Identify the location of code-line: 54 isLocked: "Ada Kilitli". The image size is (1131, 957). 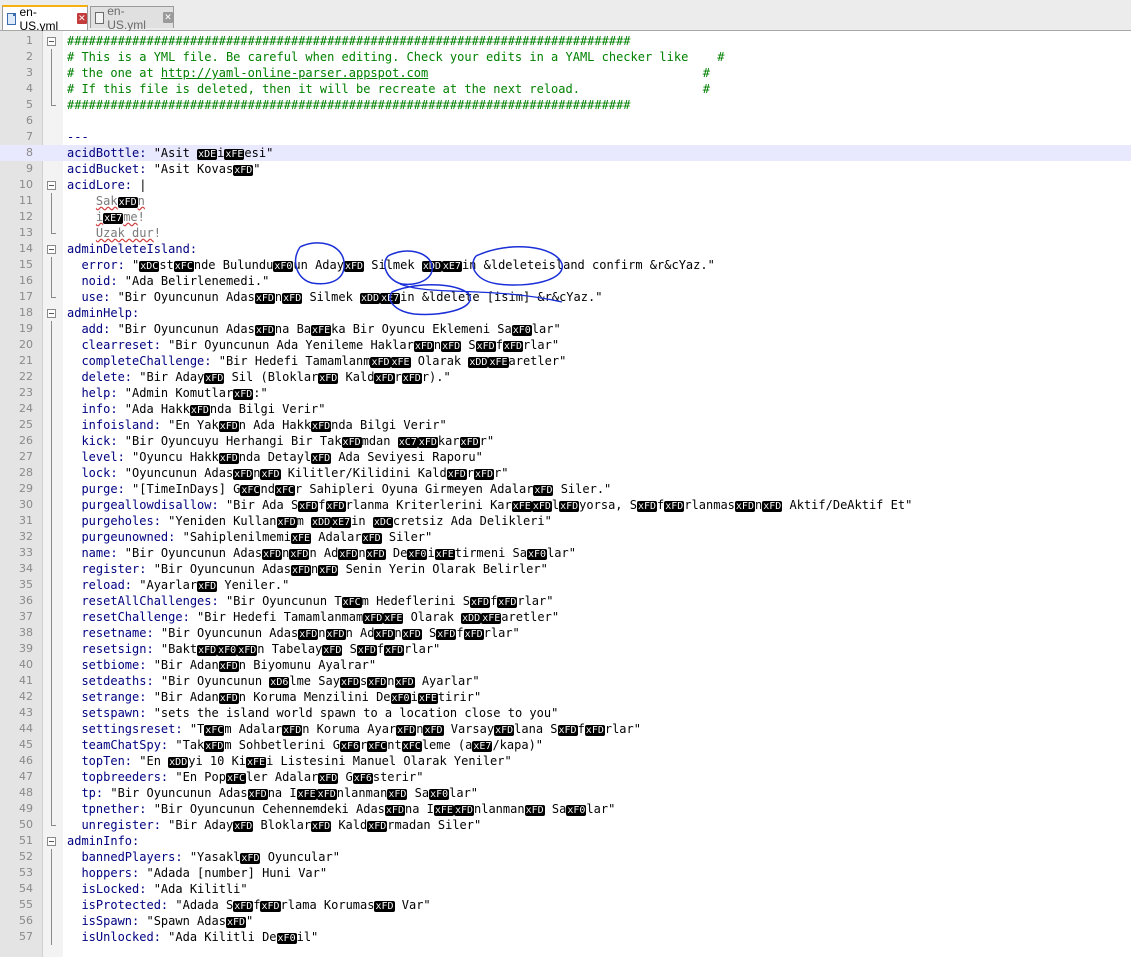
(565, 889).